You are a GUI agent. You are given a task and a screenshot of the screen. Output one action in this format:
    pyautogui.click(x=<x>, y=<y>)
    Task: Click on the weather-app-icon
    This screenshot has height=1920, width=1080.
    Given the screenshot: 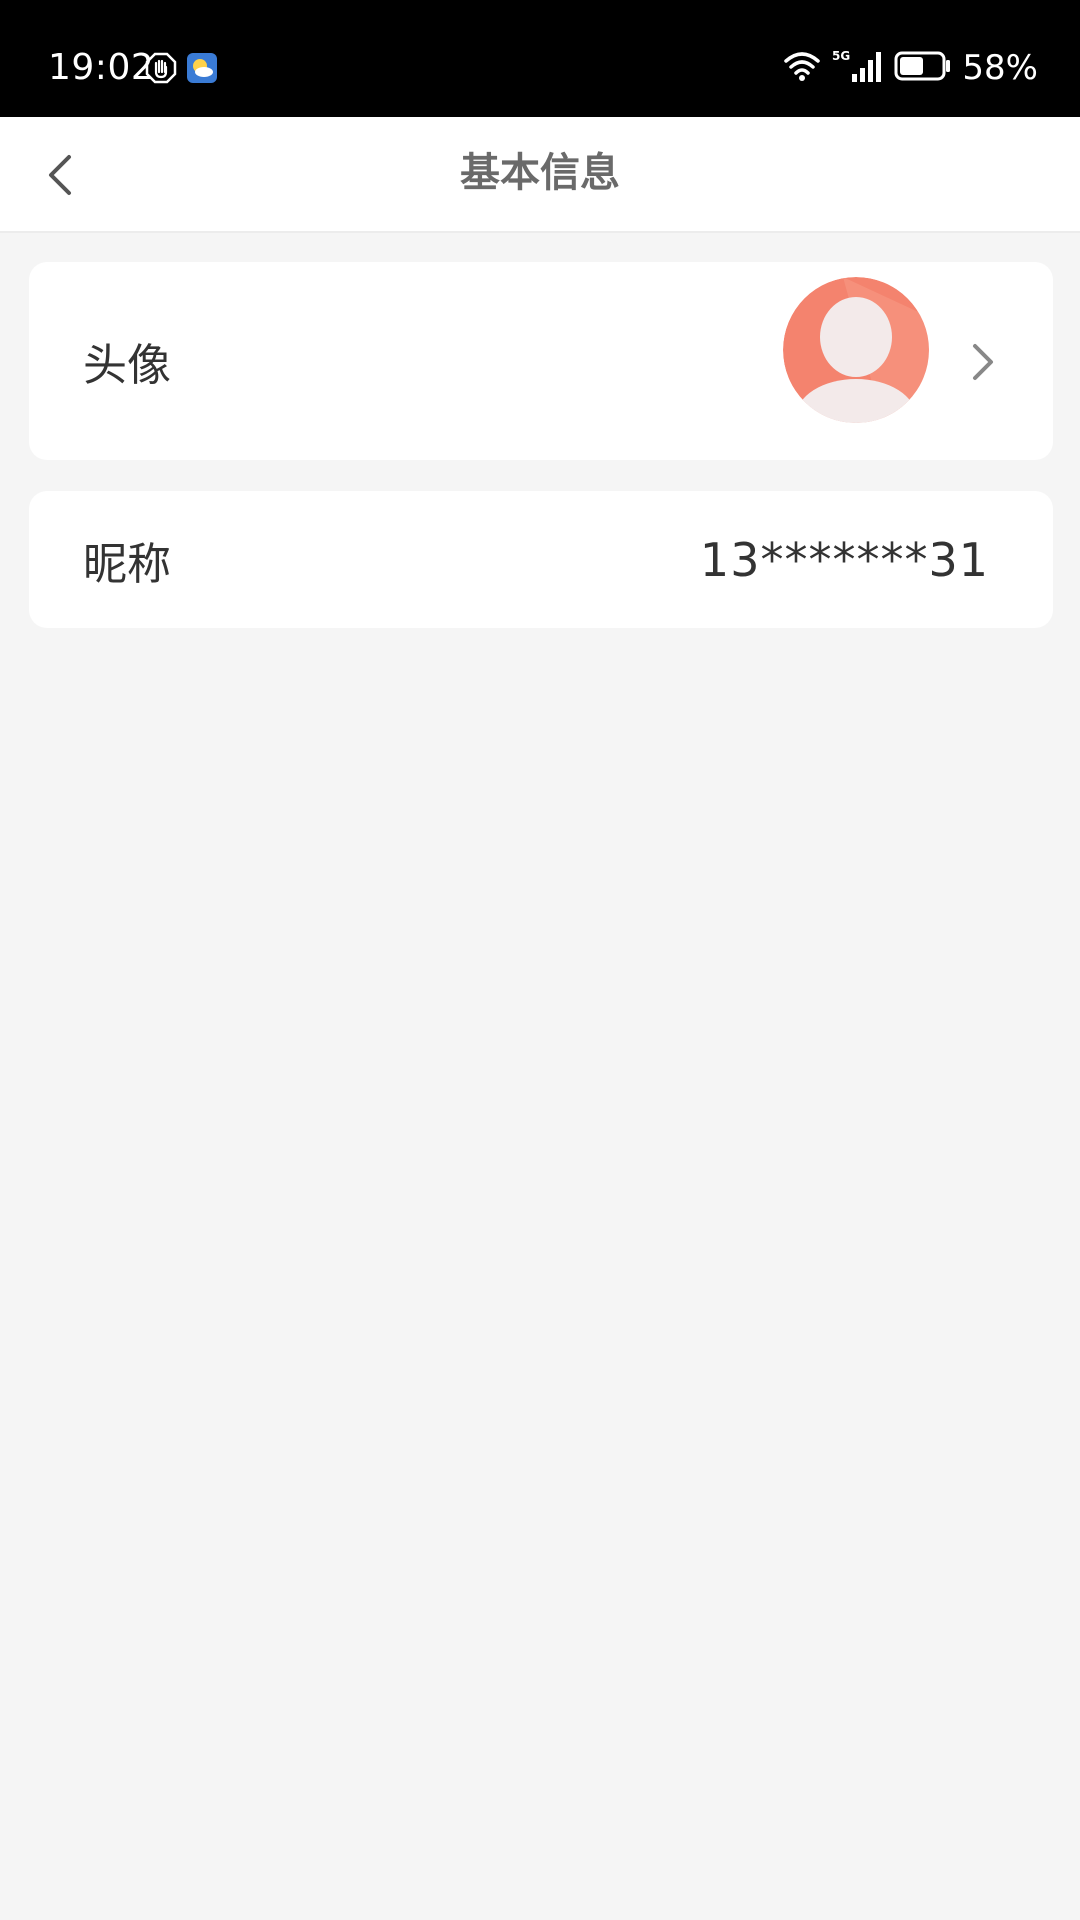 What is the action you would take?
    pyautogui.click(x=202, y=70)
    